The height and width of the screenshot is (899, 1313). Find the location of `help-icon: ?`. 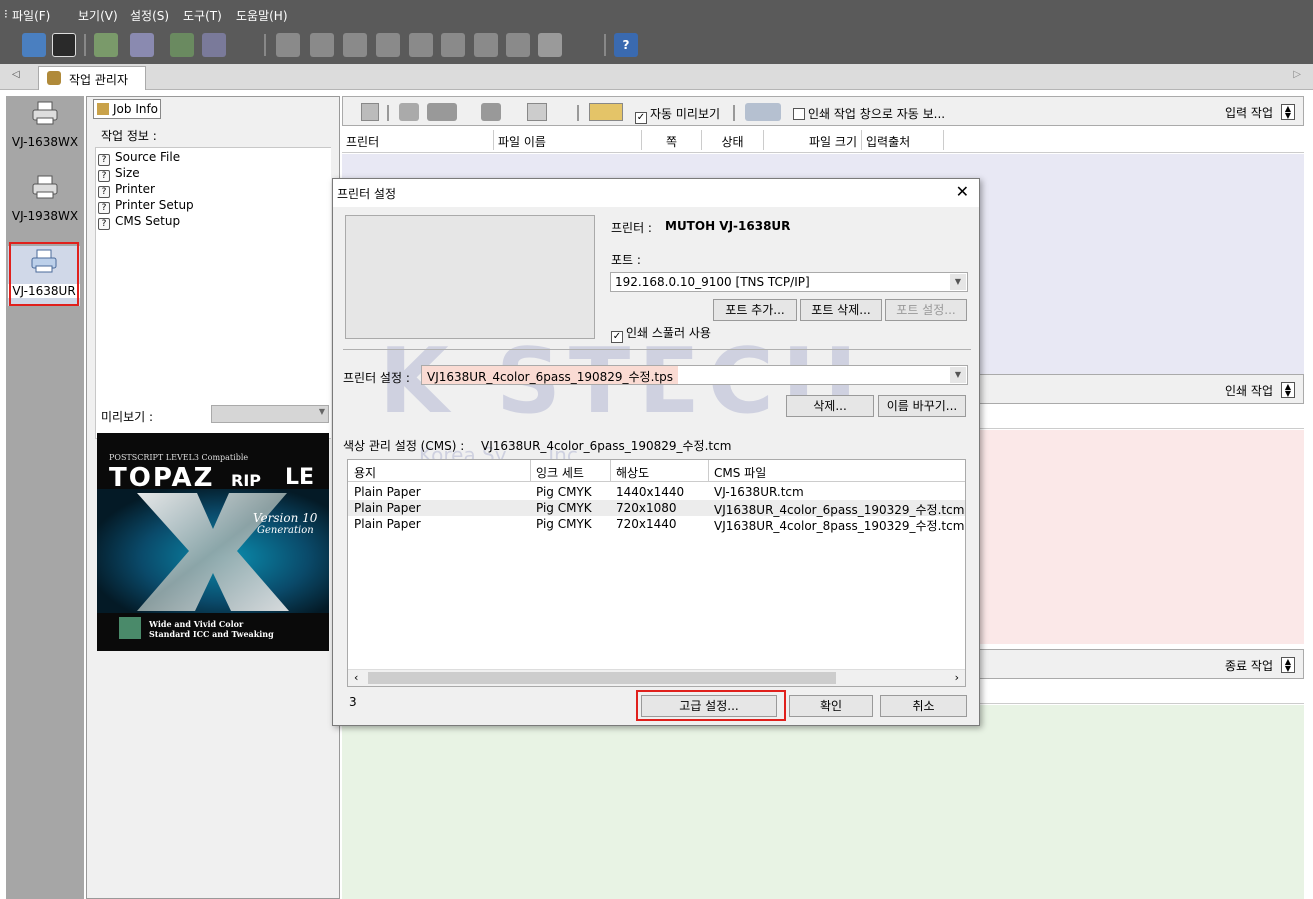

help-icon: ? is located at coordinates (626, 45).